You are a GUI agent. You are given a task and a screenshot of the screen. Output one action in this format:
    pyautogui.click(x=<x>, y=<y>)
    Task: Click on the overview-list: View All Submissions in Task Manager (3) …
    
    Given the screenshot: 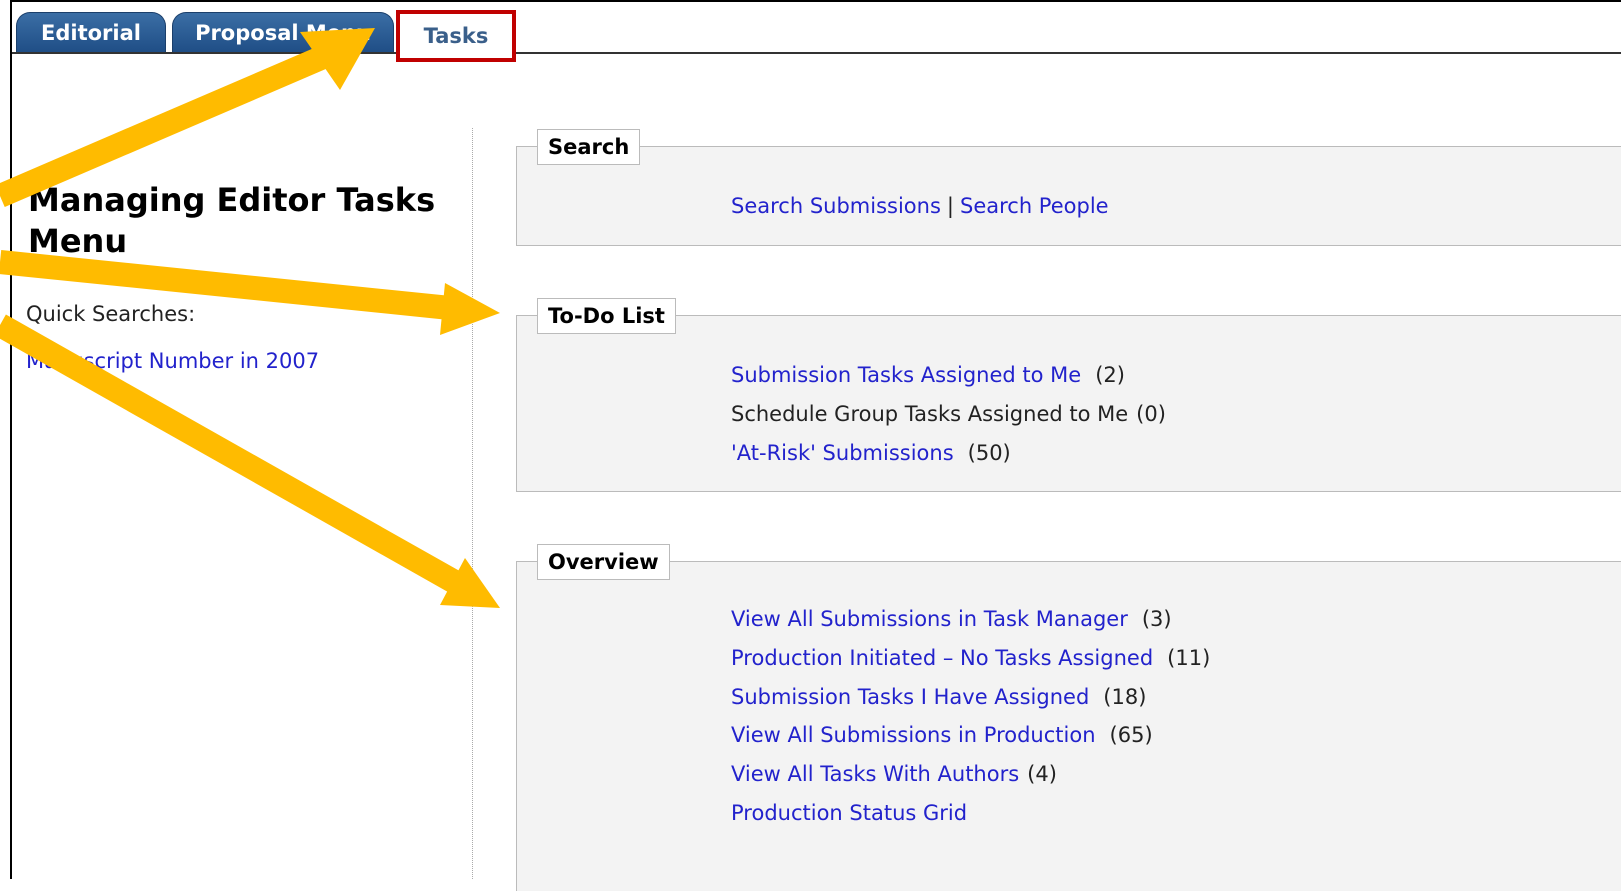 What is the action you would take?
    pyautogui.click(x=970, y=716)
    